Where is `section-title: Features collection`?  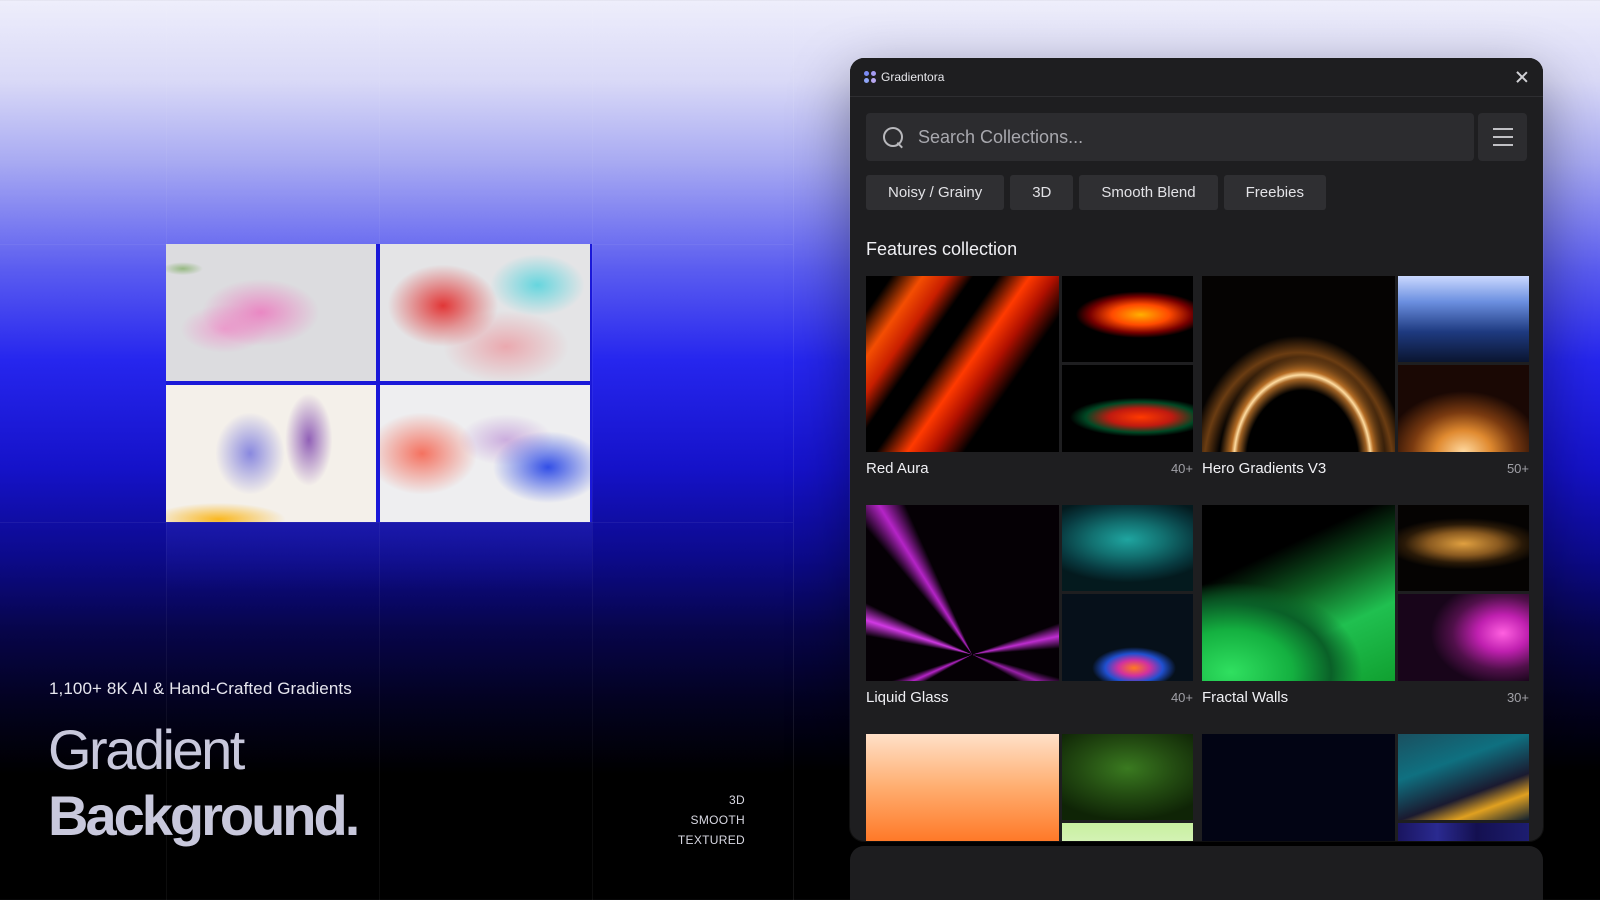
section-title: Features collection is located at coordinates (942, 249).